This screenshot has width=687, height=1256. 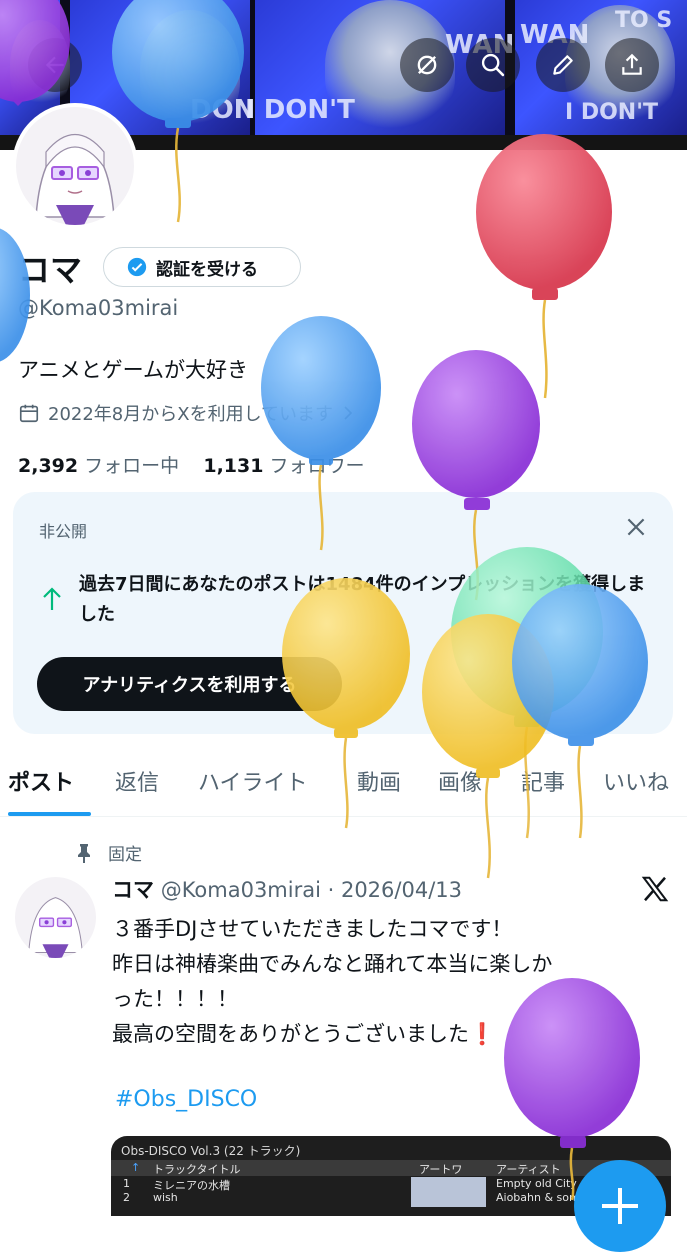 I want to click on post-author-name: コマ, so click(x=133, y=890).